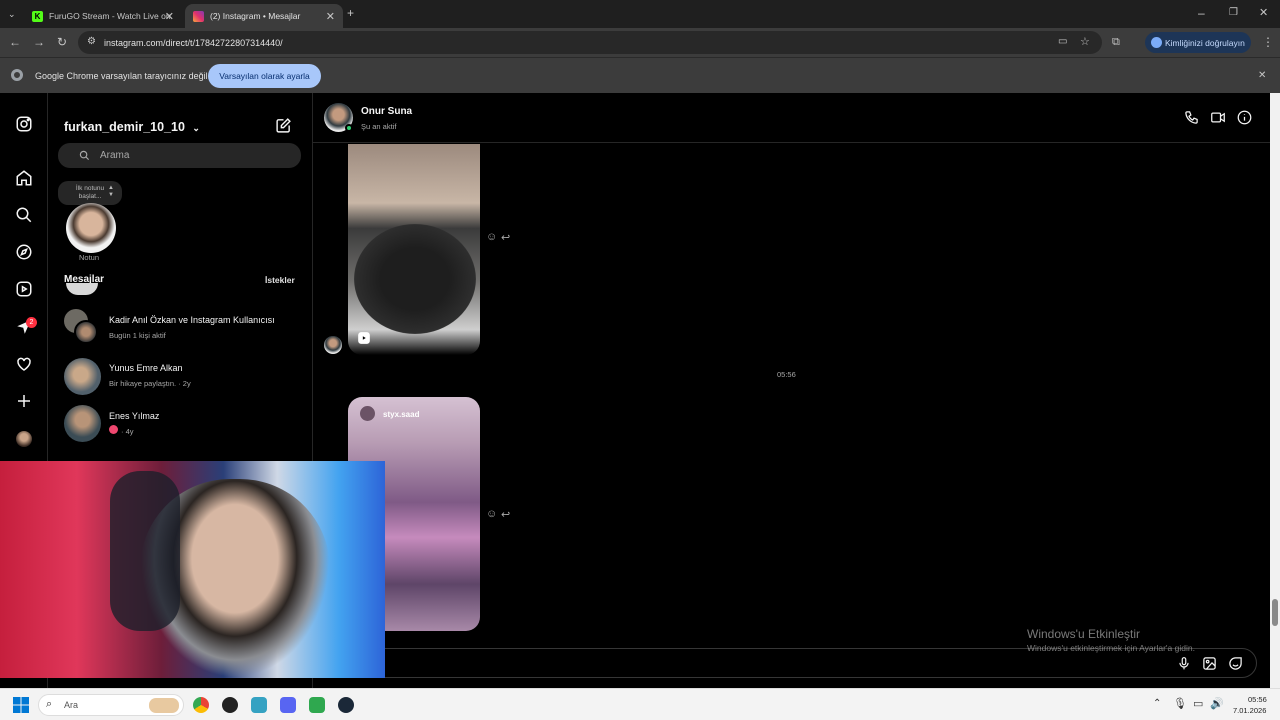 The height and width of the screenshot is (720, 1280). What do you see at coordinates (12, 14) in the screenshot?
I see `tab-search-icon: ⌄` at bounding box center [12, 14].